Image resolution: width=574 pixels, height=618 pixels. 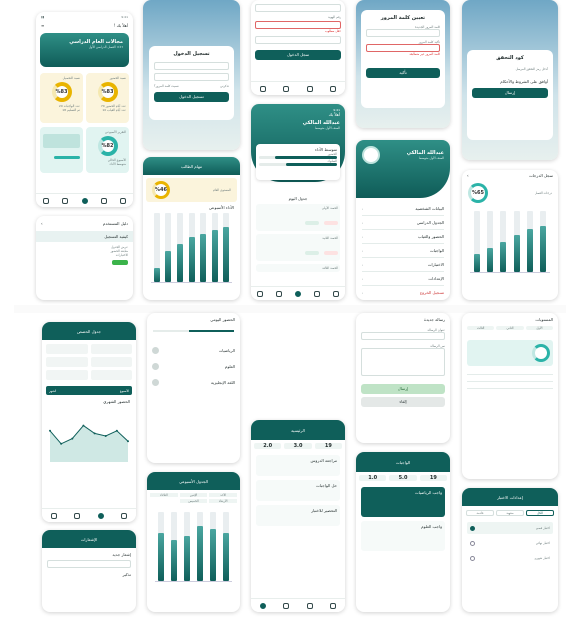 I want to click on task-item: التحضير للاختبار, so click(x=298, y=515).